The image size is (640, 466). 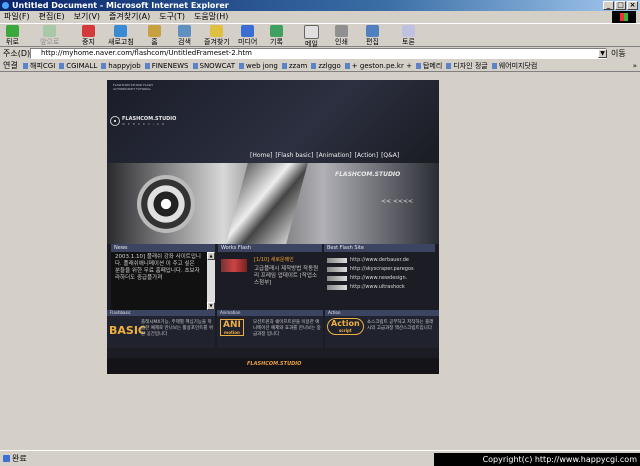 What do you see at coordinates (366, 156) in the screenshot?
I see `nav-action: [Action]` at bounding box center [366, 156].